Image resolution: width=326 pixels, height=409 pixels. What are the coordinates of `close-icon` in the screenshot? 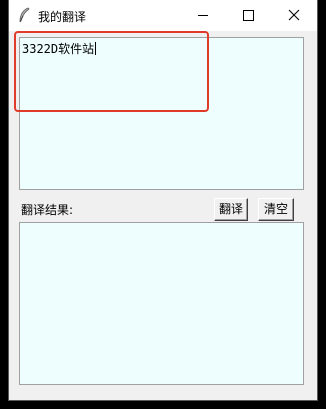 It's located at (294, 15).